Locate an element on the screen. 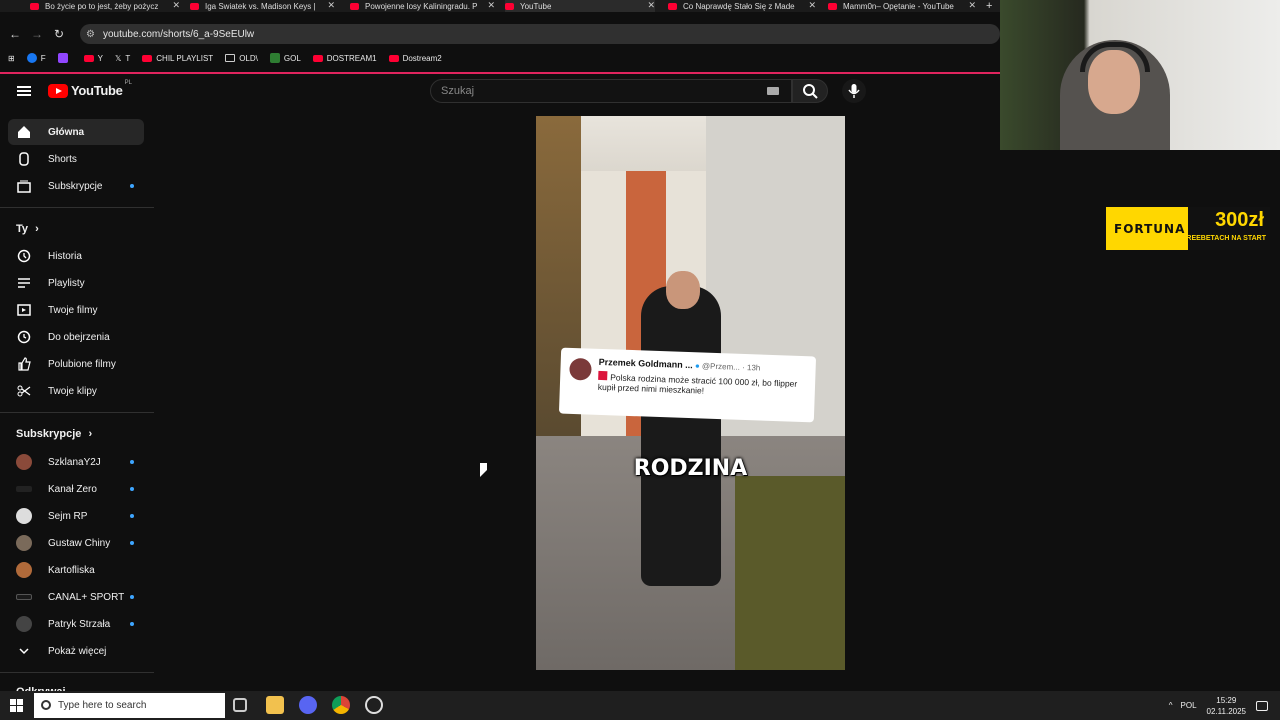 The height and width of the screenshot is (720, 1280). chrome-icon is located at coordinates (341, 705).